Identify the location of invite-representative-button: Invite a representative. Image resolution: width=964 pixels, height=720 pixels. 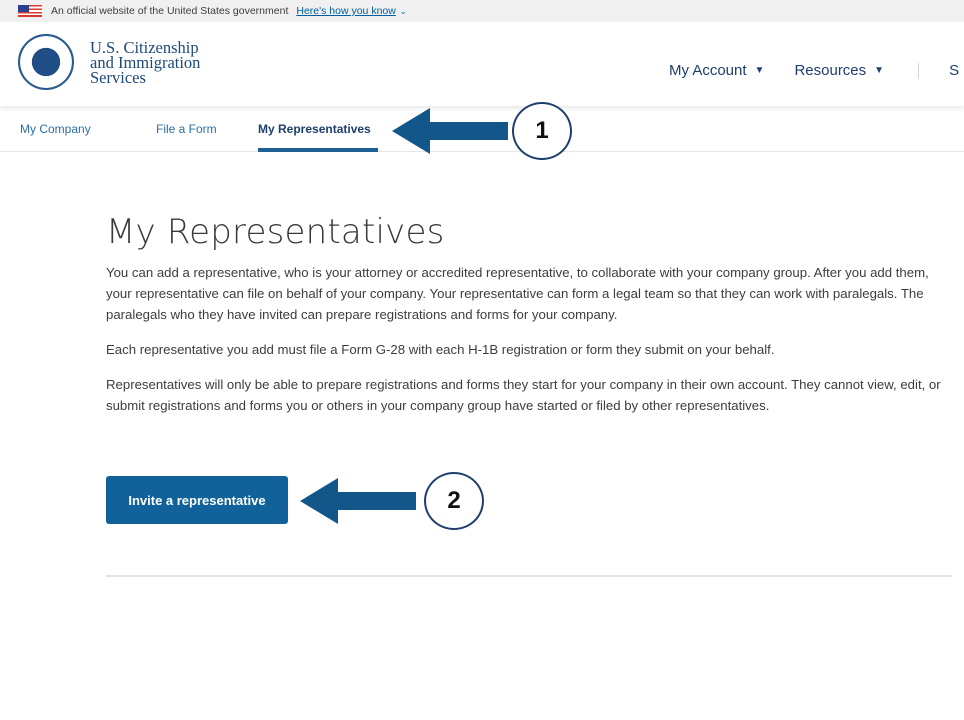
(197, 500).